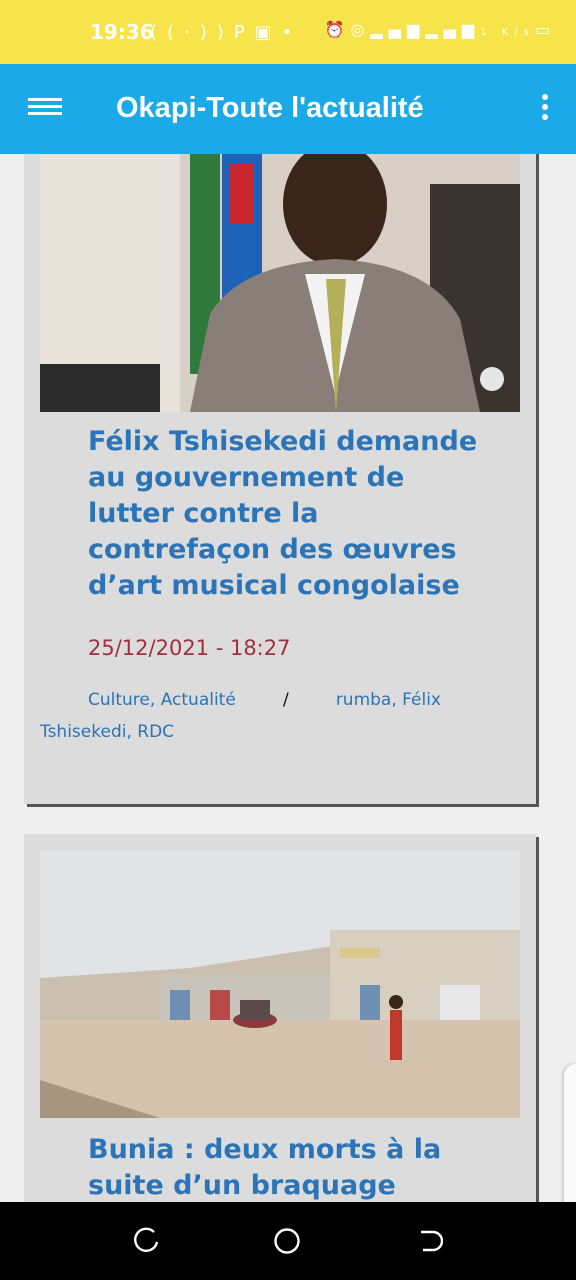 The image size is (576, 1280). What do you see at coordinates (119, 700) in the screenshot?
I see `category-link: Culture` at bounding box center [119, 700].